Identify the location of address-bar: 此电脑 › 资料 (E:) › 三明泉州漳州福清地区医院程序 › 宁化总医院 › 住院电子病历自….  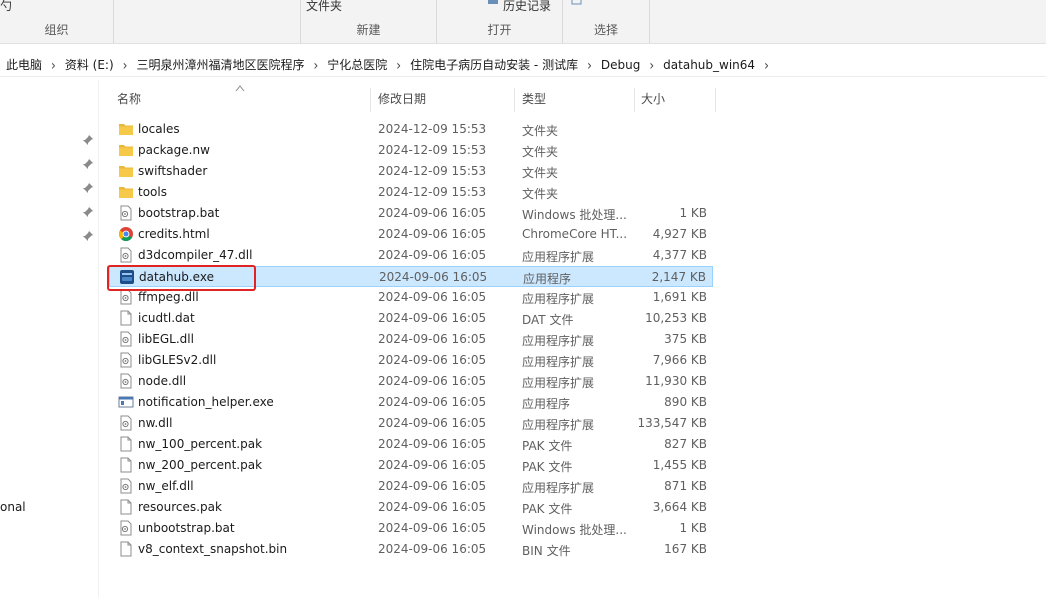
(523, 63).